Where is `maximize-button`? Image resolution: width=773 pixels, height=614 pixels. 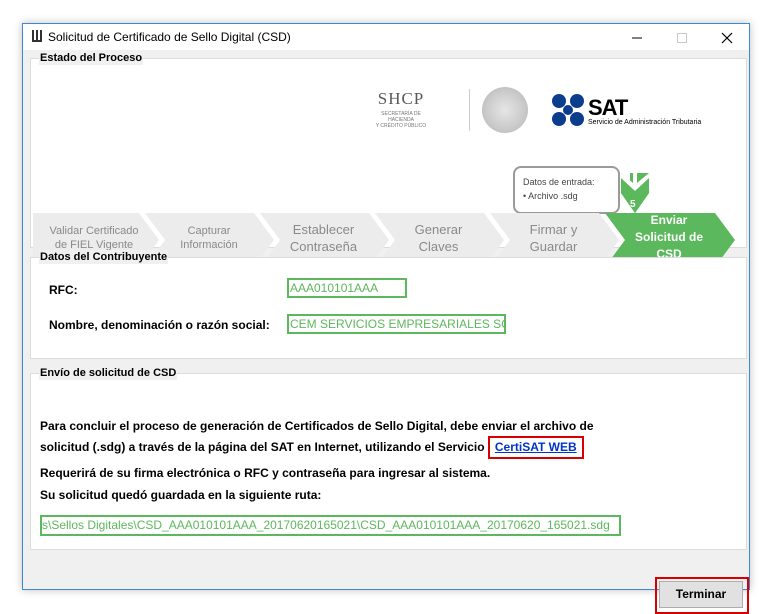
maximize-button is located at coordinates (681, 37).